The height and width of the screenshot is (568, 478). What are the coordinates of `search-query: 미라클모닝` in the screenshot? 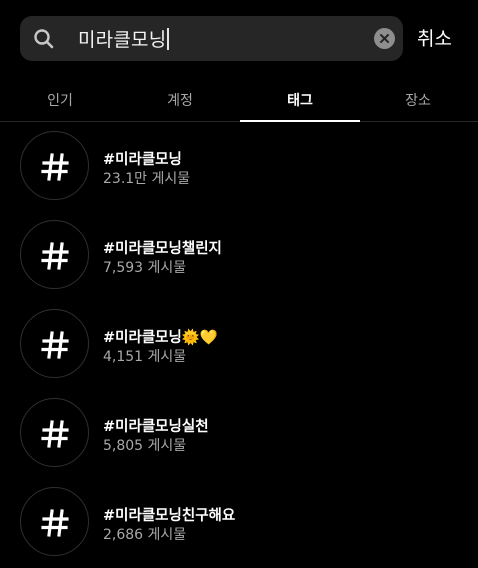 It's located at (123, 38).